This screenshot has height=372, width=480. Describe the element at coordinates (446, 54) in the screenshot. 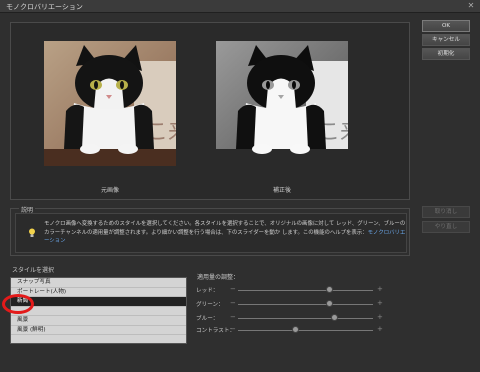

I see `reset-button: 初期化` at that location.